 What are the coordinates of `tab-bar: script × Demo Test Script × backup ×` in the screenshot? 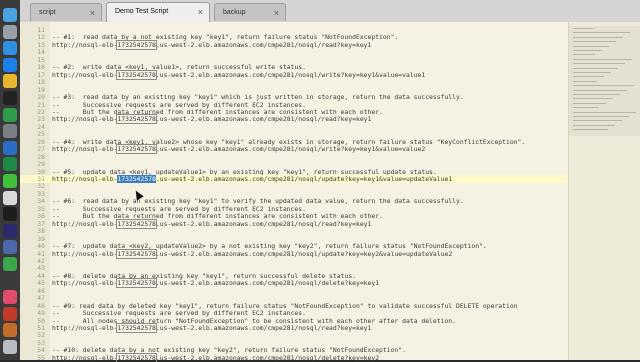 It's located at (330, 11).